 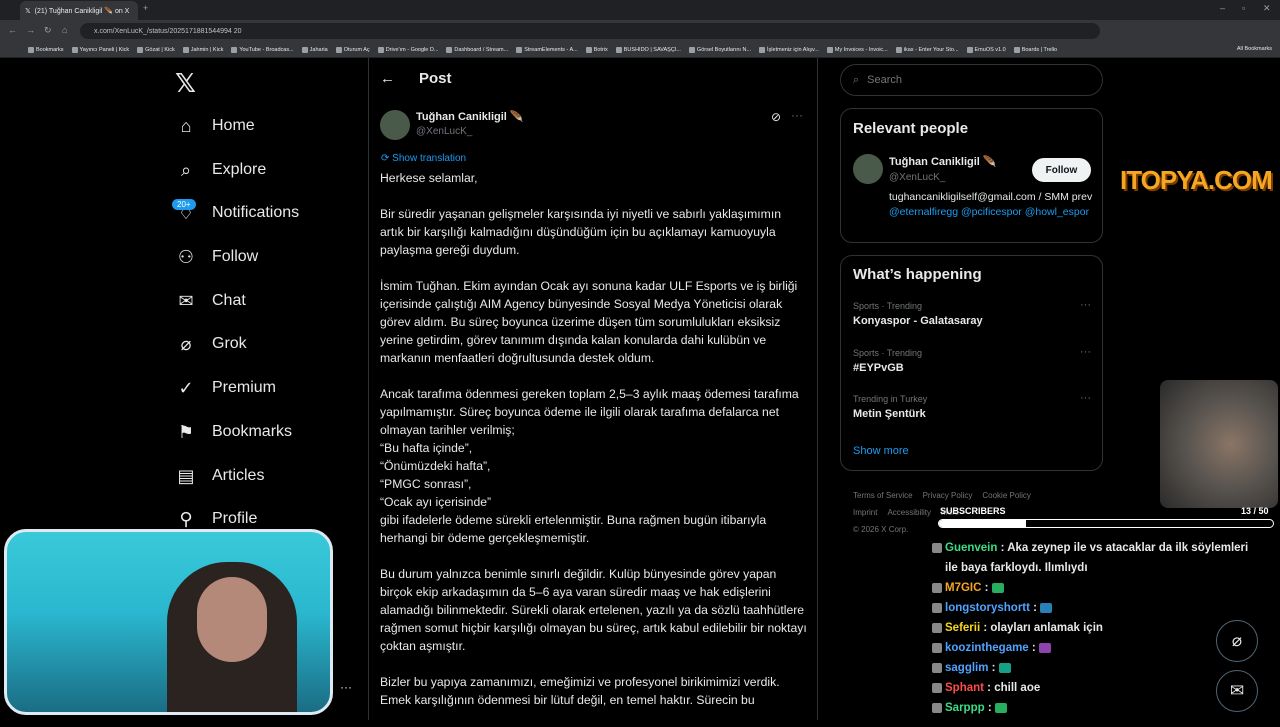 I want to click on footer-link: Accessibility, so click(x=909, y=512).